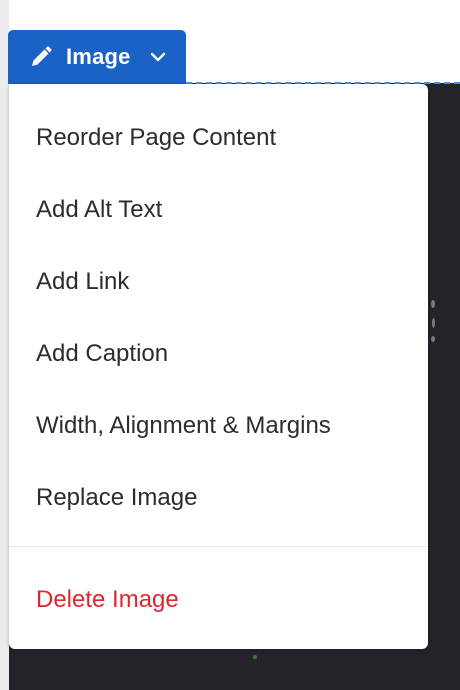 Image resolution: width=460 pixels, height=690 pixels. What do you see at coordinates (218, 546) in the screenshot?
I see `menu-divider` at bounding box center [218, 546].